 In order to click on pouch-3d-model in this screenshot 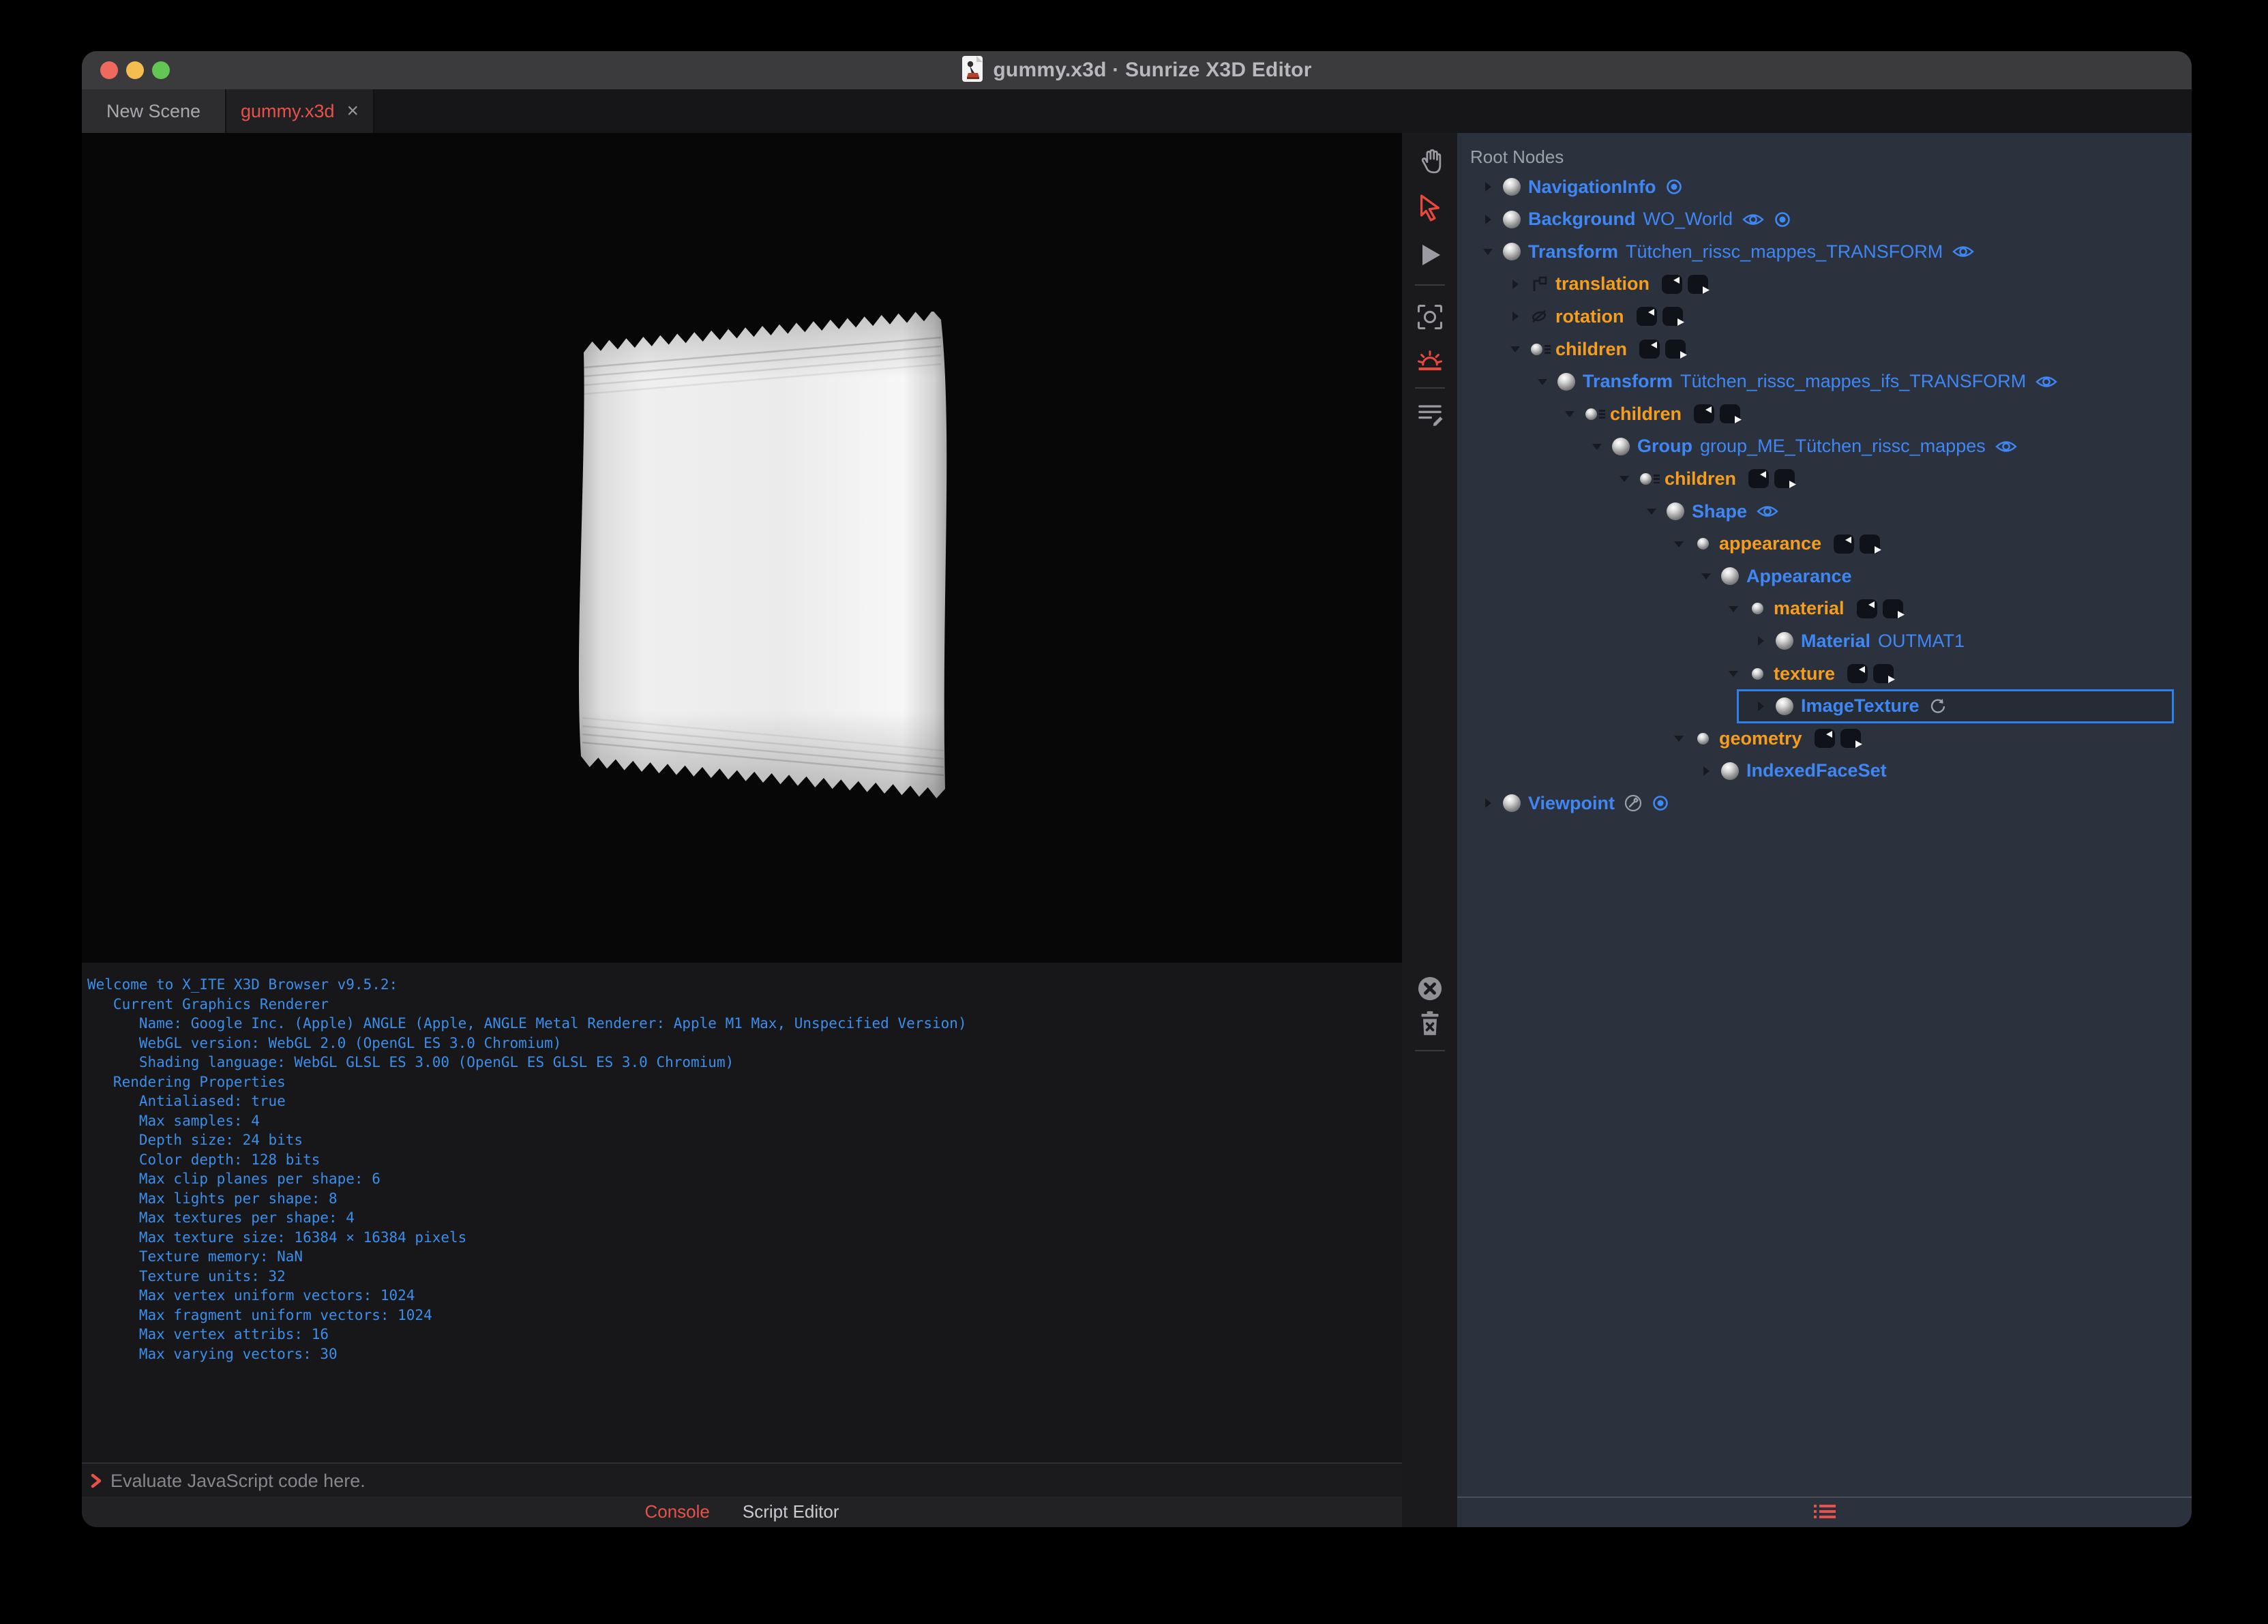, I will do `click(765, 557)`.